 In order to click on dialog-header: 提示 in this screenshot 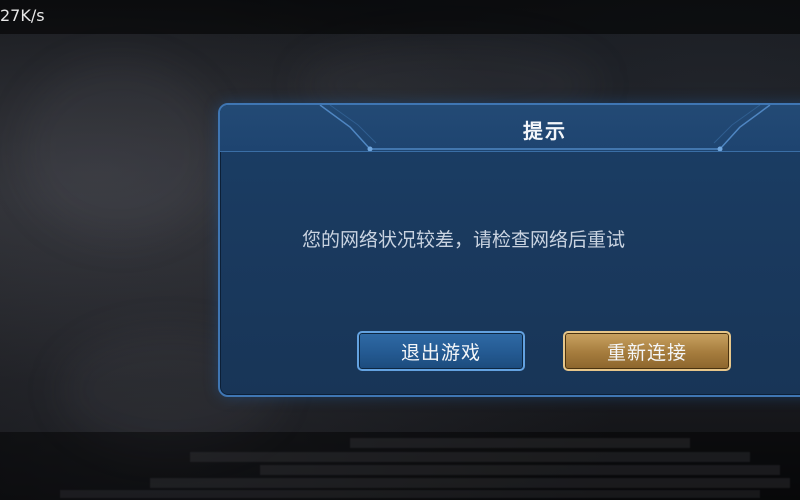, I will do `click(510, 128)`.